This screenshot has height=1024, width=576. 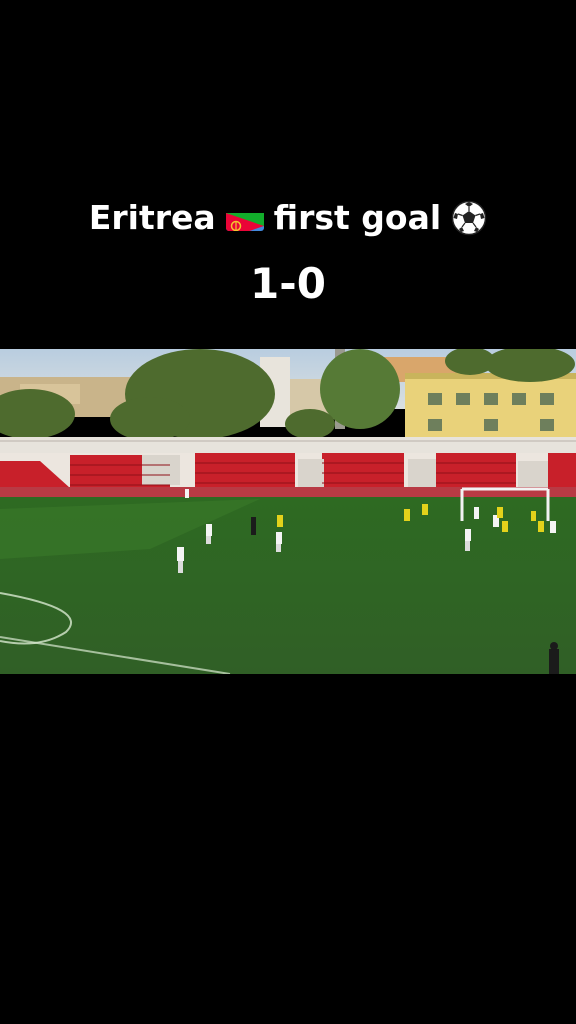 I want to click on soccer-ball-icon, so click(x=469, y=218).